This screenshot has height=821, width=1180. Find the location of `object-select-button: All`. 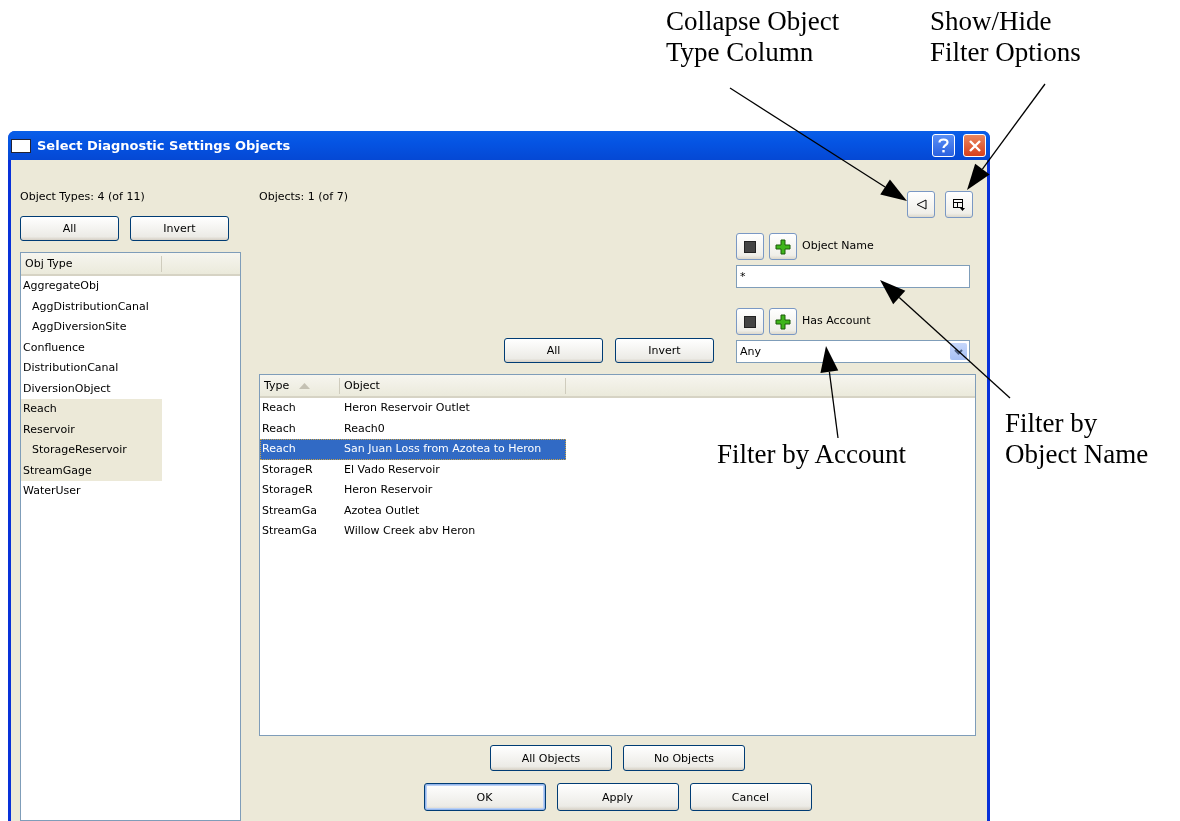

object-select-button: All is located at coordinates (553, 350).